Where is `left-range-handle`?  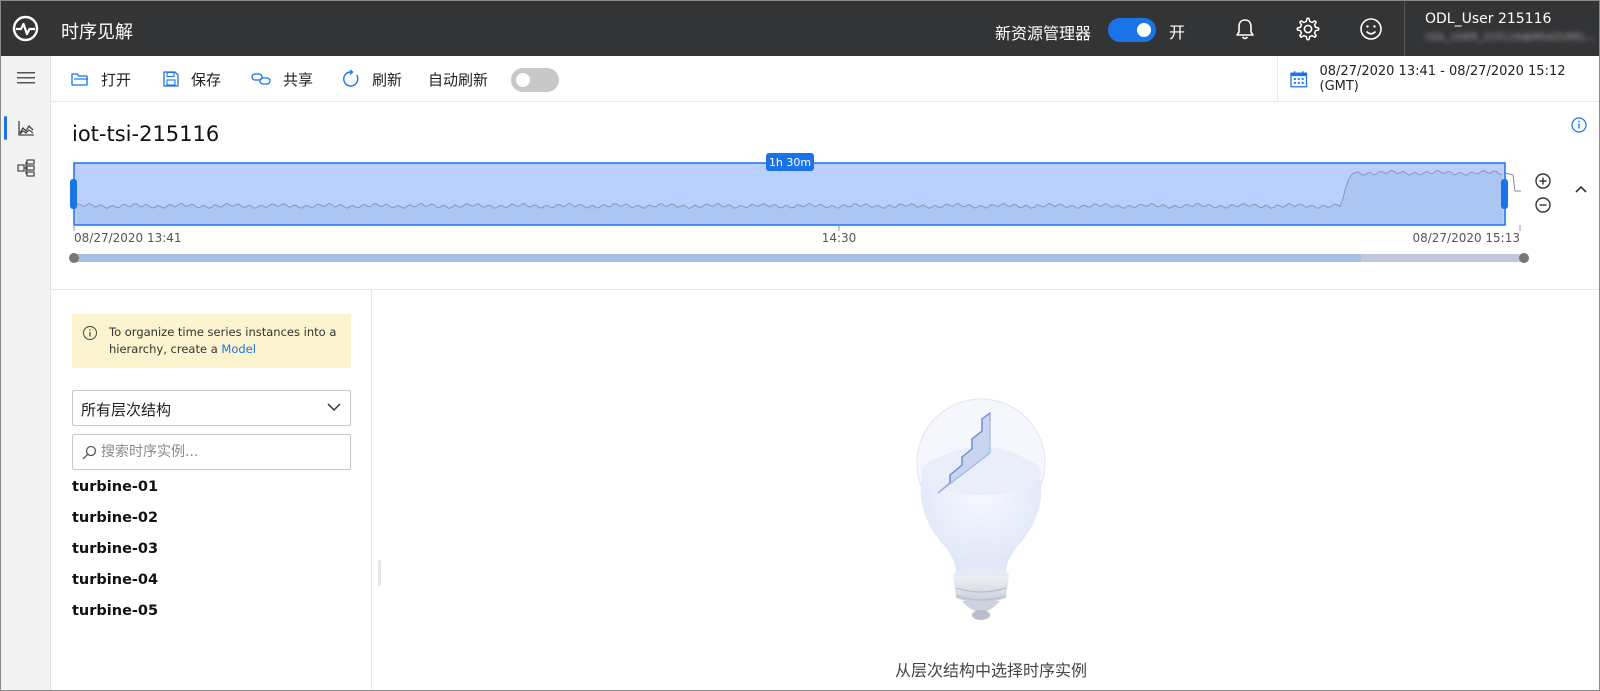
left-range-handle is located at coordinates (73, 194).